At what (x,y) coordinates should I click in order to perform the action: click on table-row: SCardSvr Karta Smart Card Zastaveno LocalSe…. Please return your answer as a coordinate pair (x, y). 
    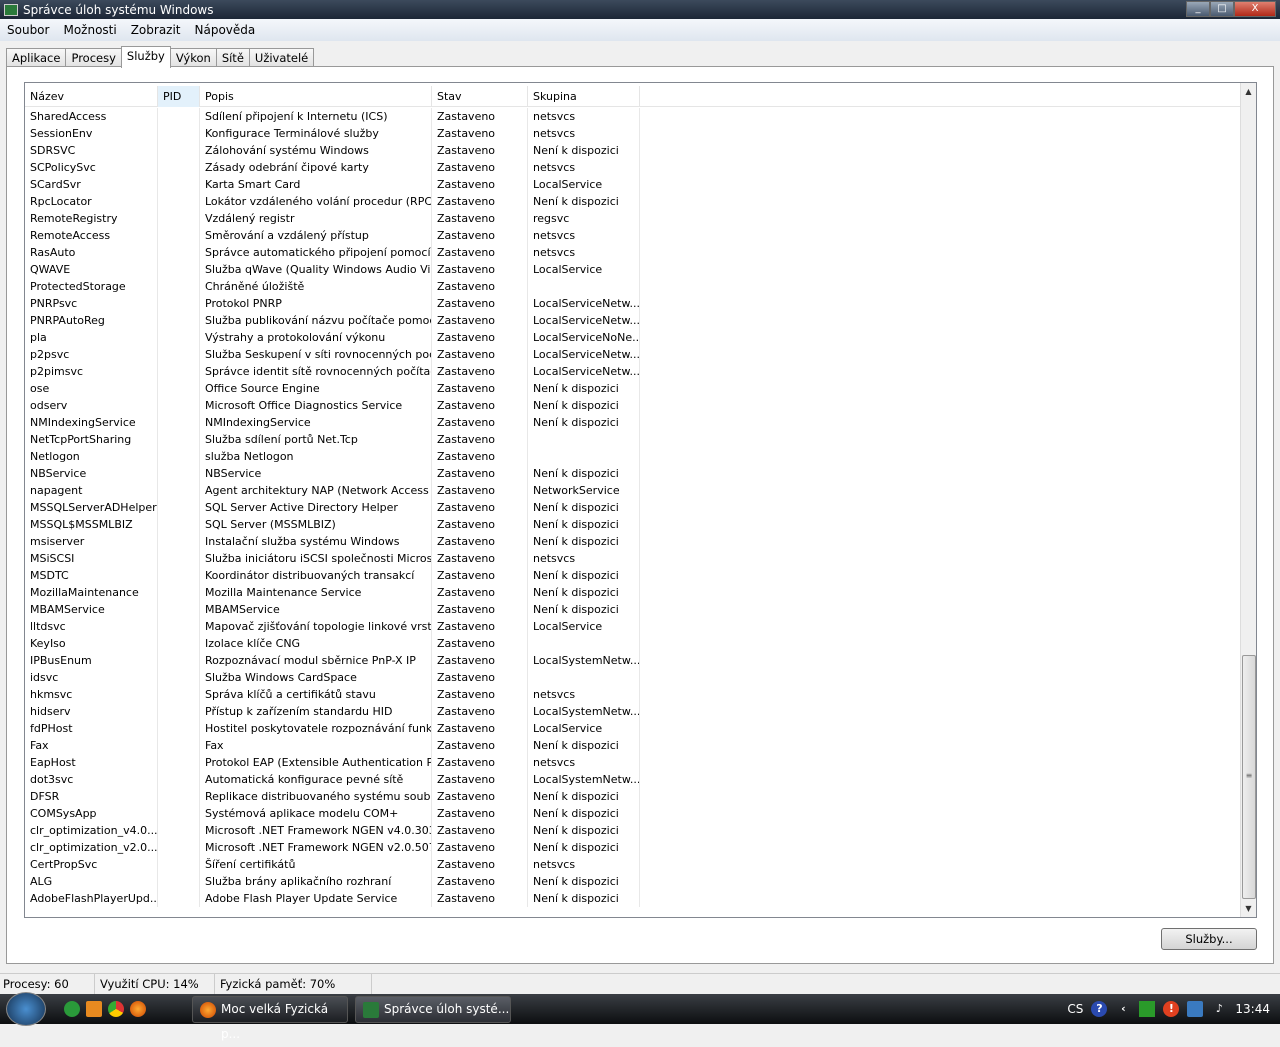
    Looking at the image, I should click on (332, 184).